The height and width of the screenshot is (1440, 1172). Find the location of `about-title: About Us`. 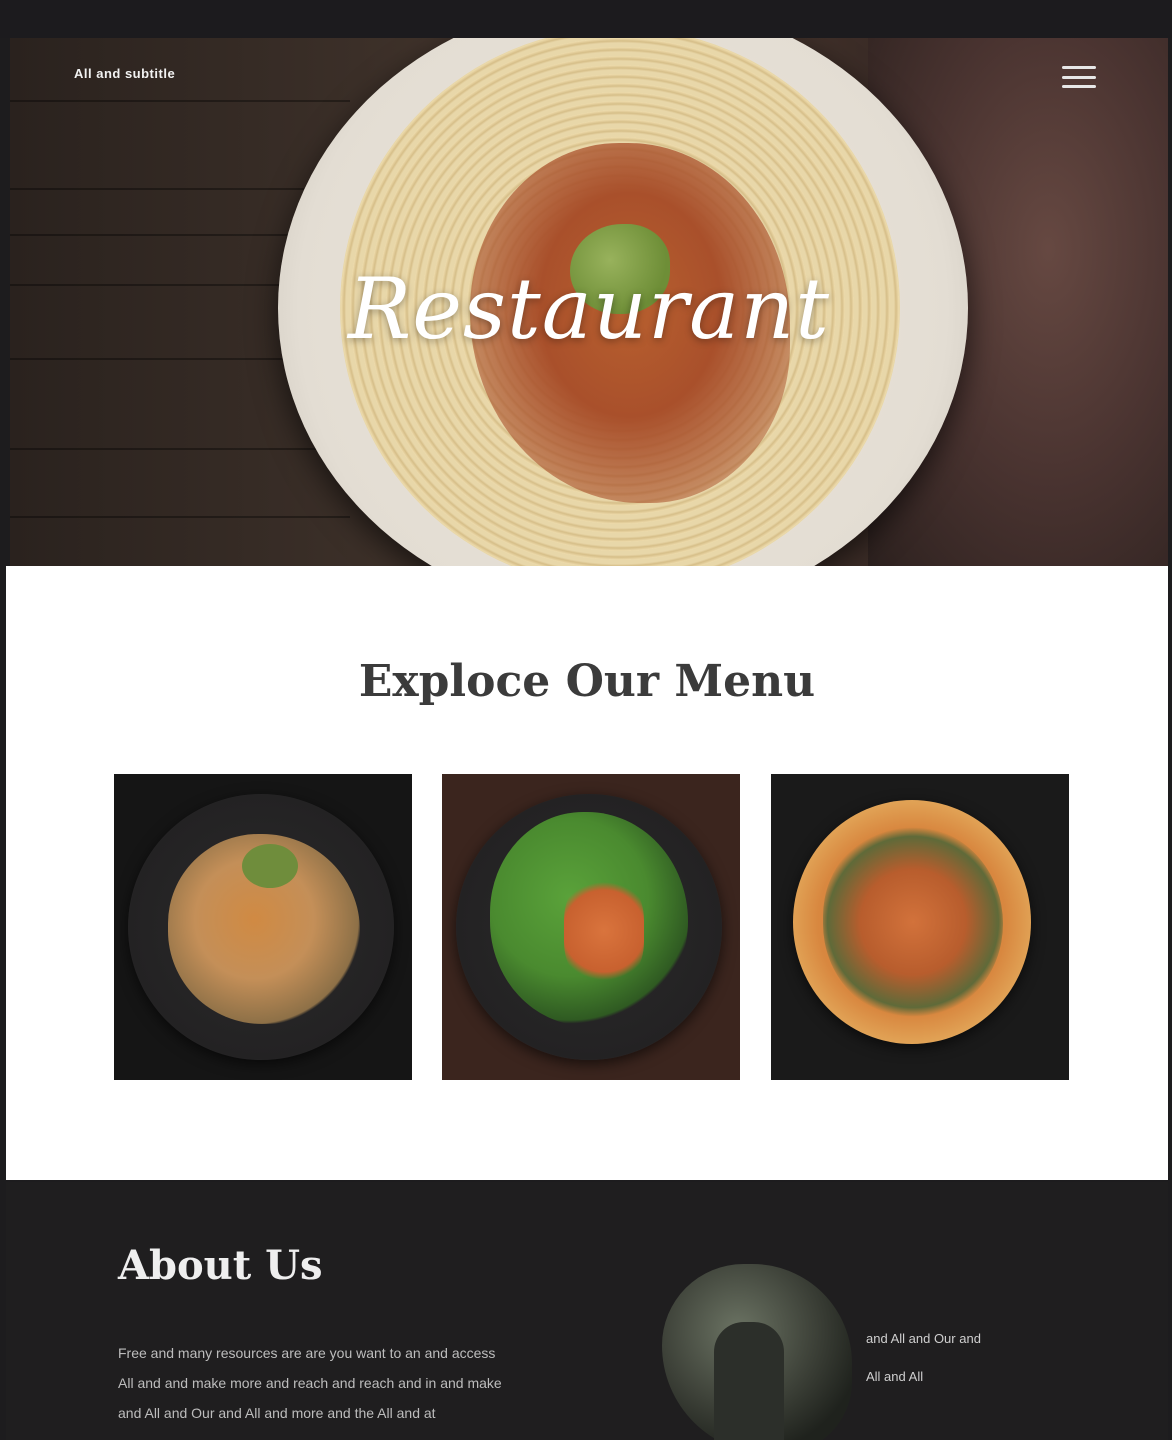

about-title: About Us is located at coordinates (220, 1265).